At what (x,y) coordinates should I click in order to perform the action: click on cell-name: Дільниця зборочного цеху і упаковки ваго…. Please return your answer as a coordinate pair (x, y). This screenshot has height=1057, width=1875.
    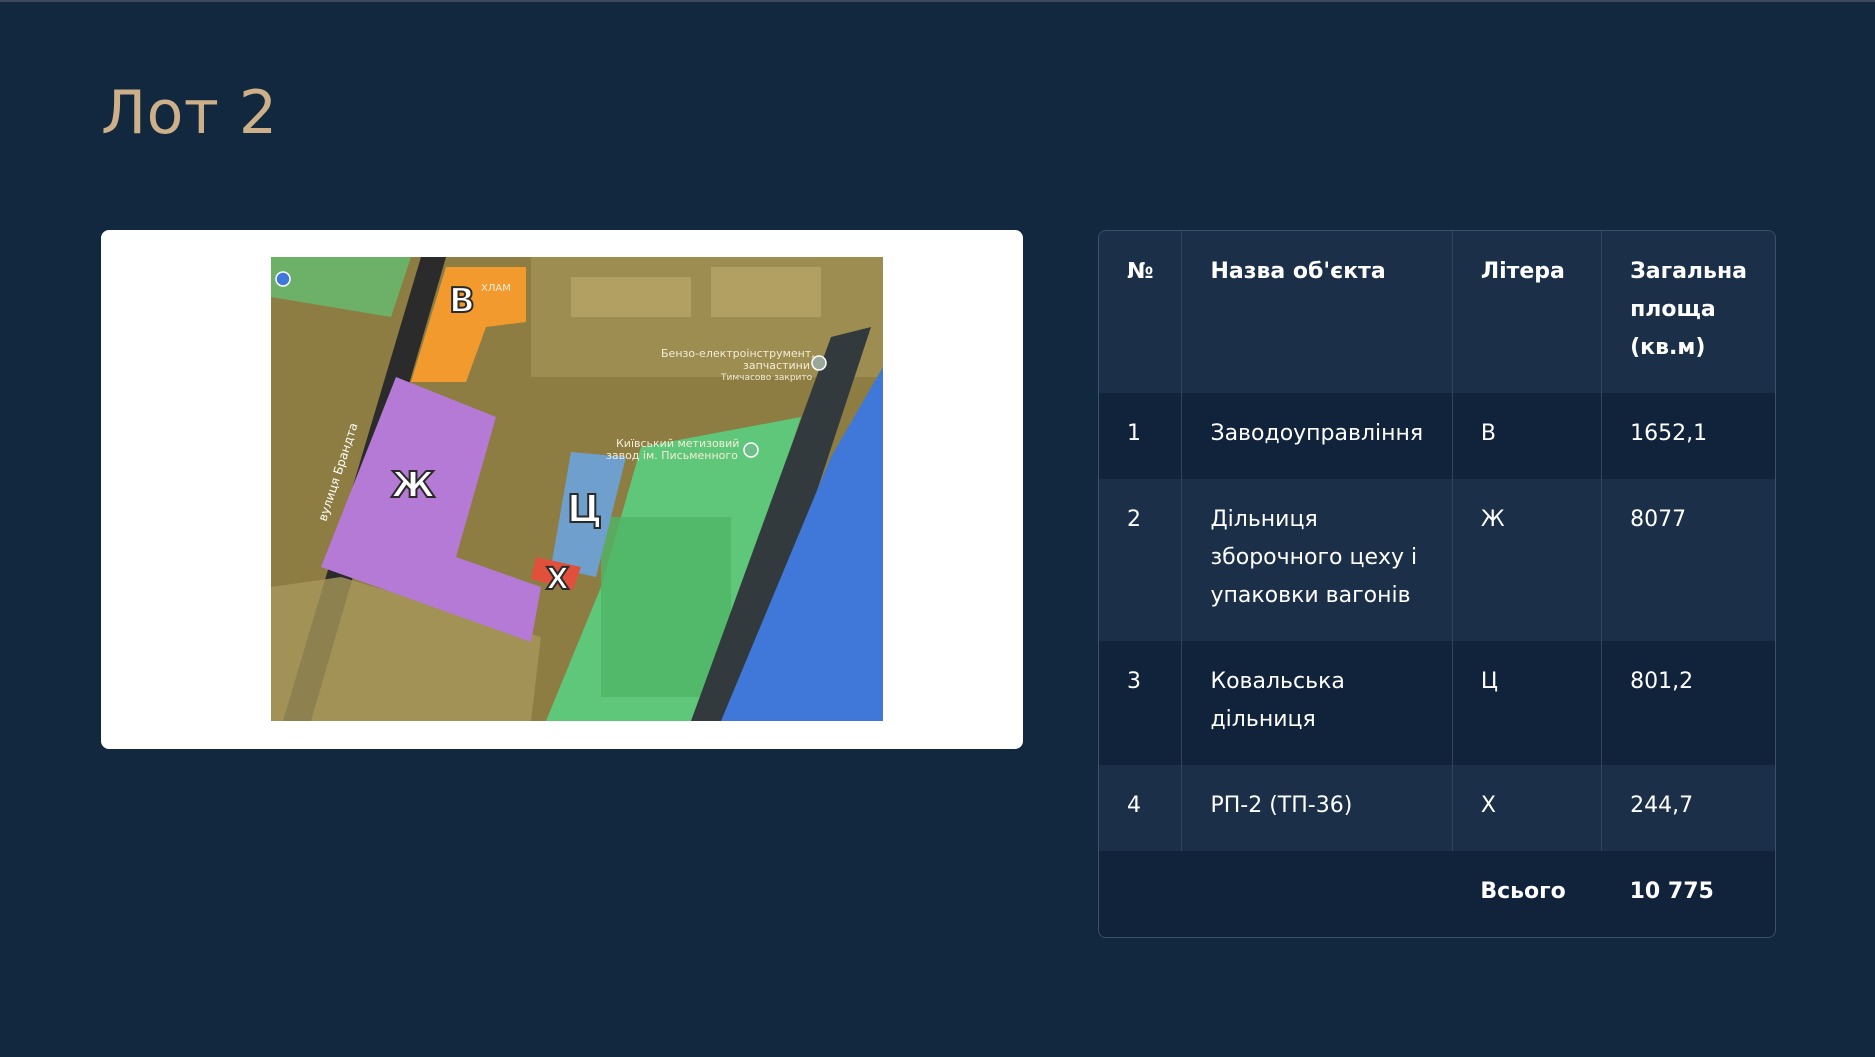
    Looking at the image, I should click on (1317, 560).